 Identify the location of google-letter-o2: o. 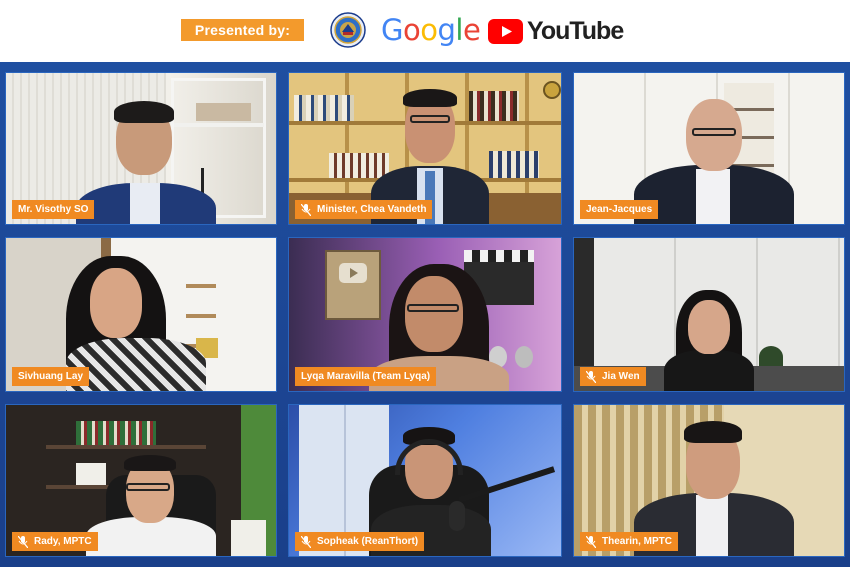
(429, 30).